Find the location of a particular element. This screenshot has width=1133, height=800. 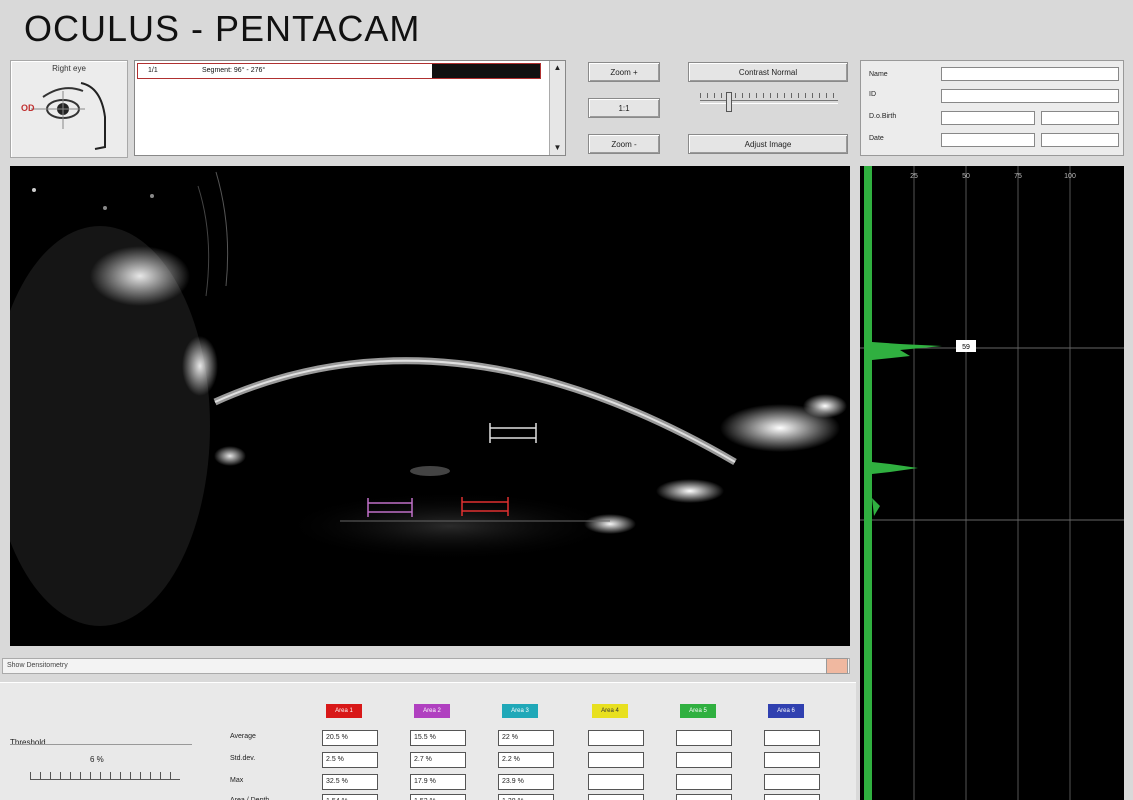

densito-cell: 23.9 % is located at coordinates (526, 782).